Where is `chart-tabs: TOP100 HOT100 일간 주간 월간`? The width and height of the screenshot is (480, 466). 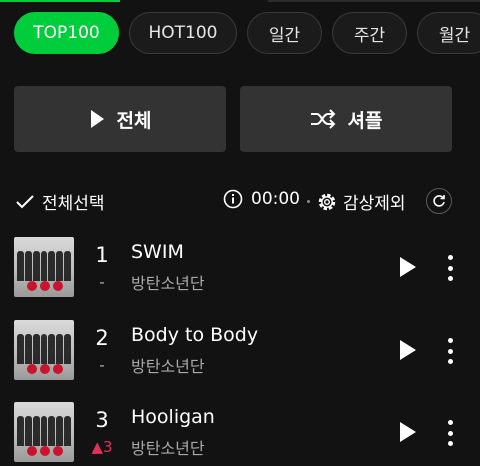 chart-tabs: TOP100 HOT100 일간 주간 월간 is located at coordinates (247, 33).